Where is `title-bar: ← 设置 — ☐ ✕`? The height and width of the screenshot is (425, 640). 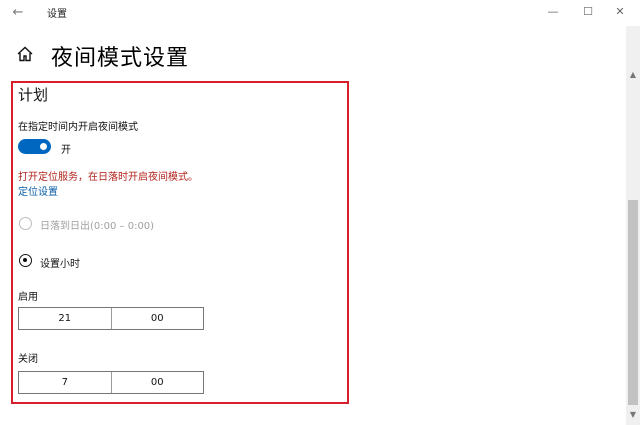 title-bar: ← 设置 — ☐ ✕ is located at coordinates (320, 13).